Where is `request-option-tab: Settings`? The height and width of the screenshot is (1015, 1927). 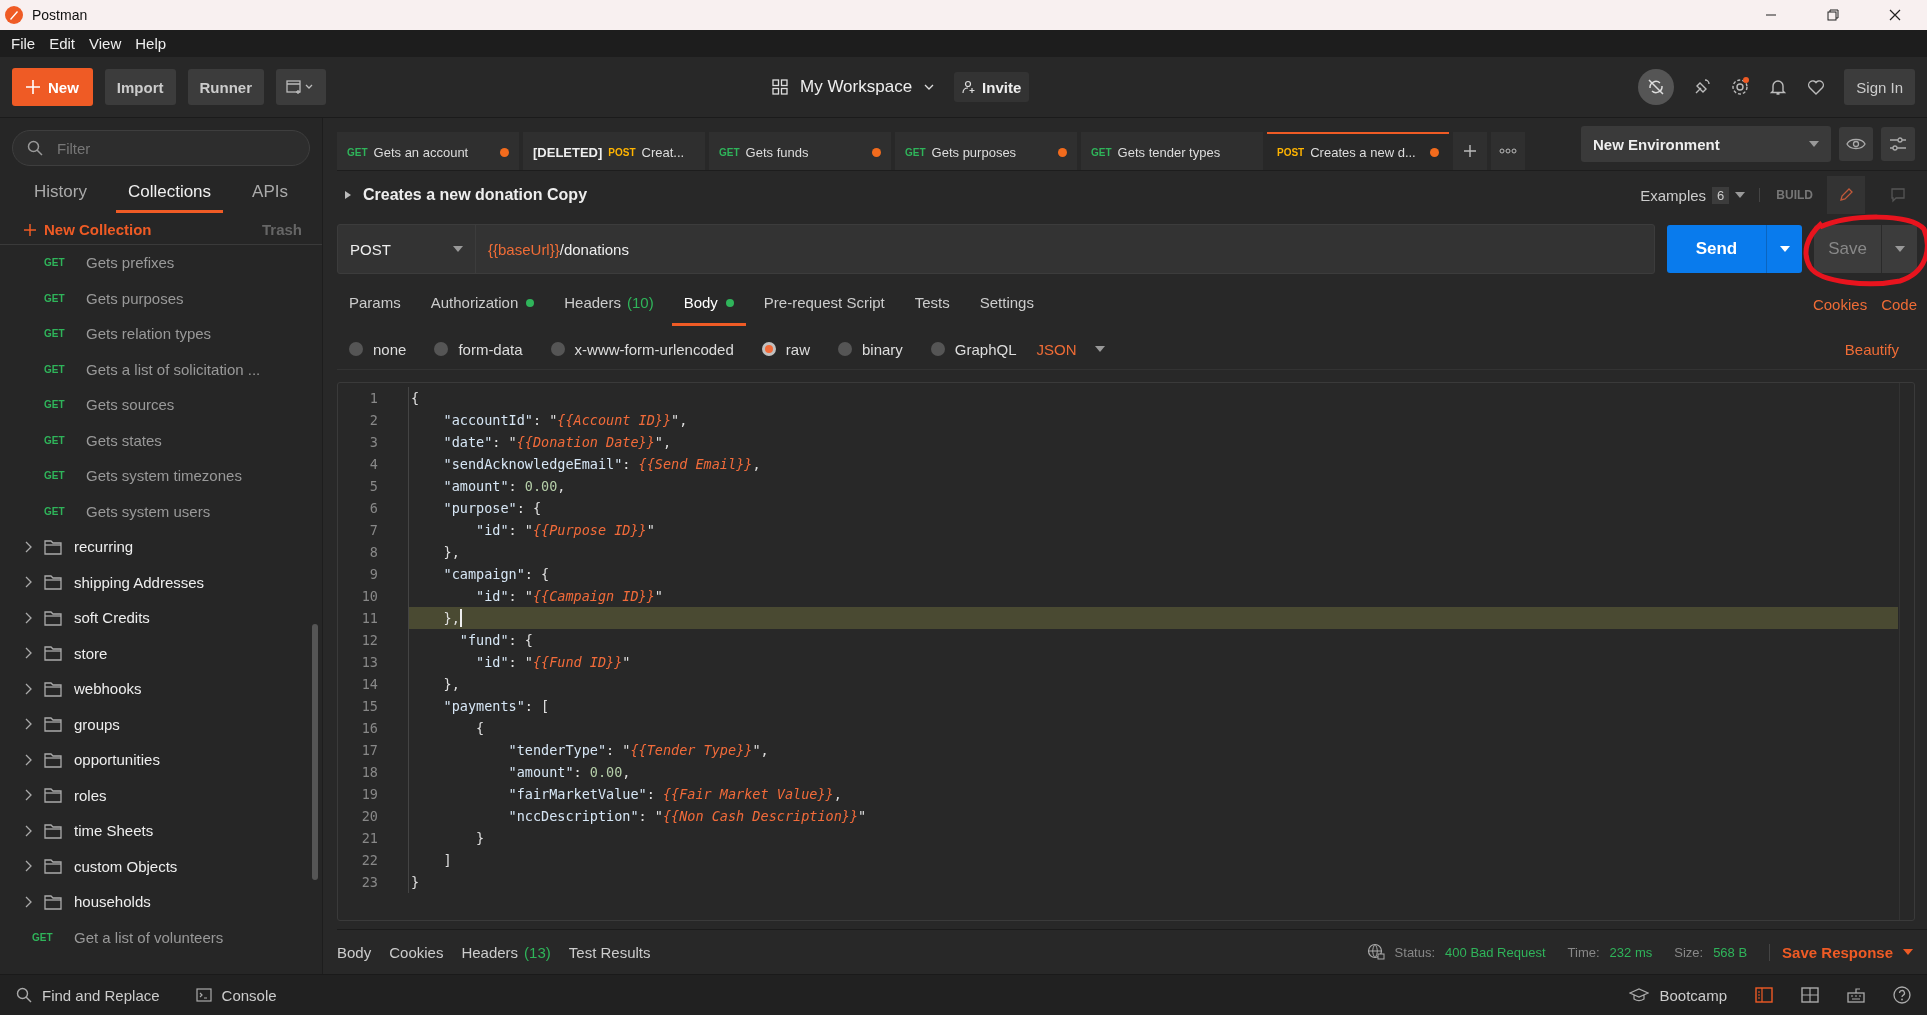
request-option-tab: Settings is located at coordinates (1006, 304).